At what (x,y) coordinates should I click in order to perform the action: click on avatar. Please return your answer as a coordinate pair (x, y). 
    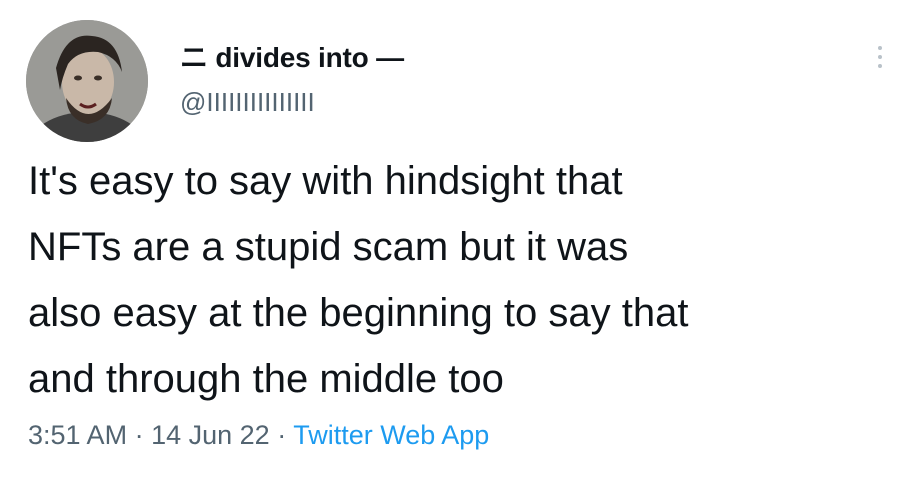
    Looking at the image, I should click on (87, 81).